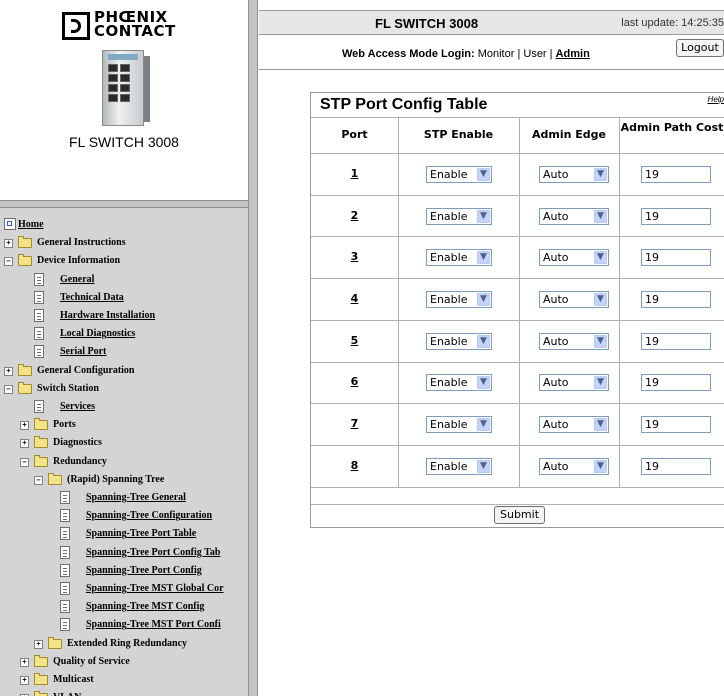  Describe the element at coordinates (149, 516) in the screenshot. I see `nav-item-label: Spanning-Tree Configuration` at that location.